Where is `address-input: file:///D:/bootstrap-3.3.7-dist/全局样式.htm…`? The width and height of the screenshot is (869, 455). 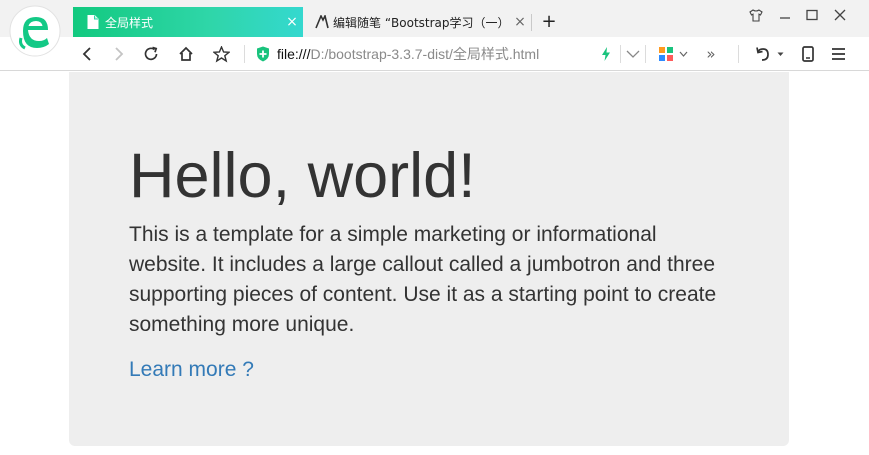 address-input: file:///D:/bootstrap-3.3.7-dist/全局样式.htm… is located at coordinates (408, 54).